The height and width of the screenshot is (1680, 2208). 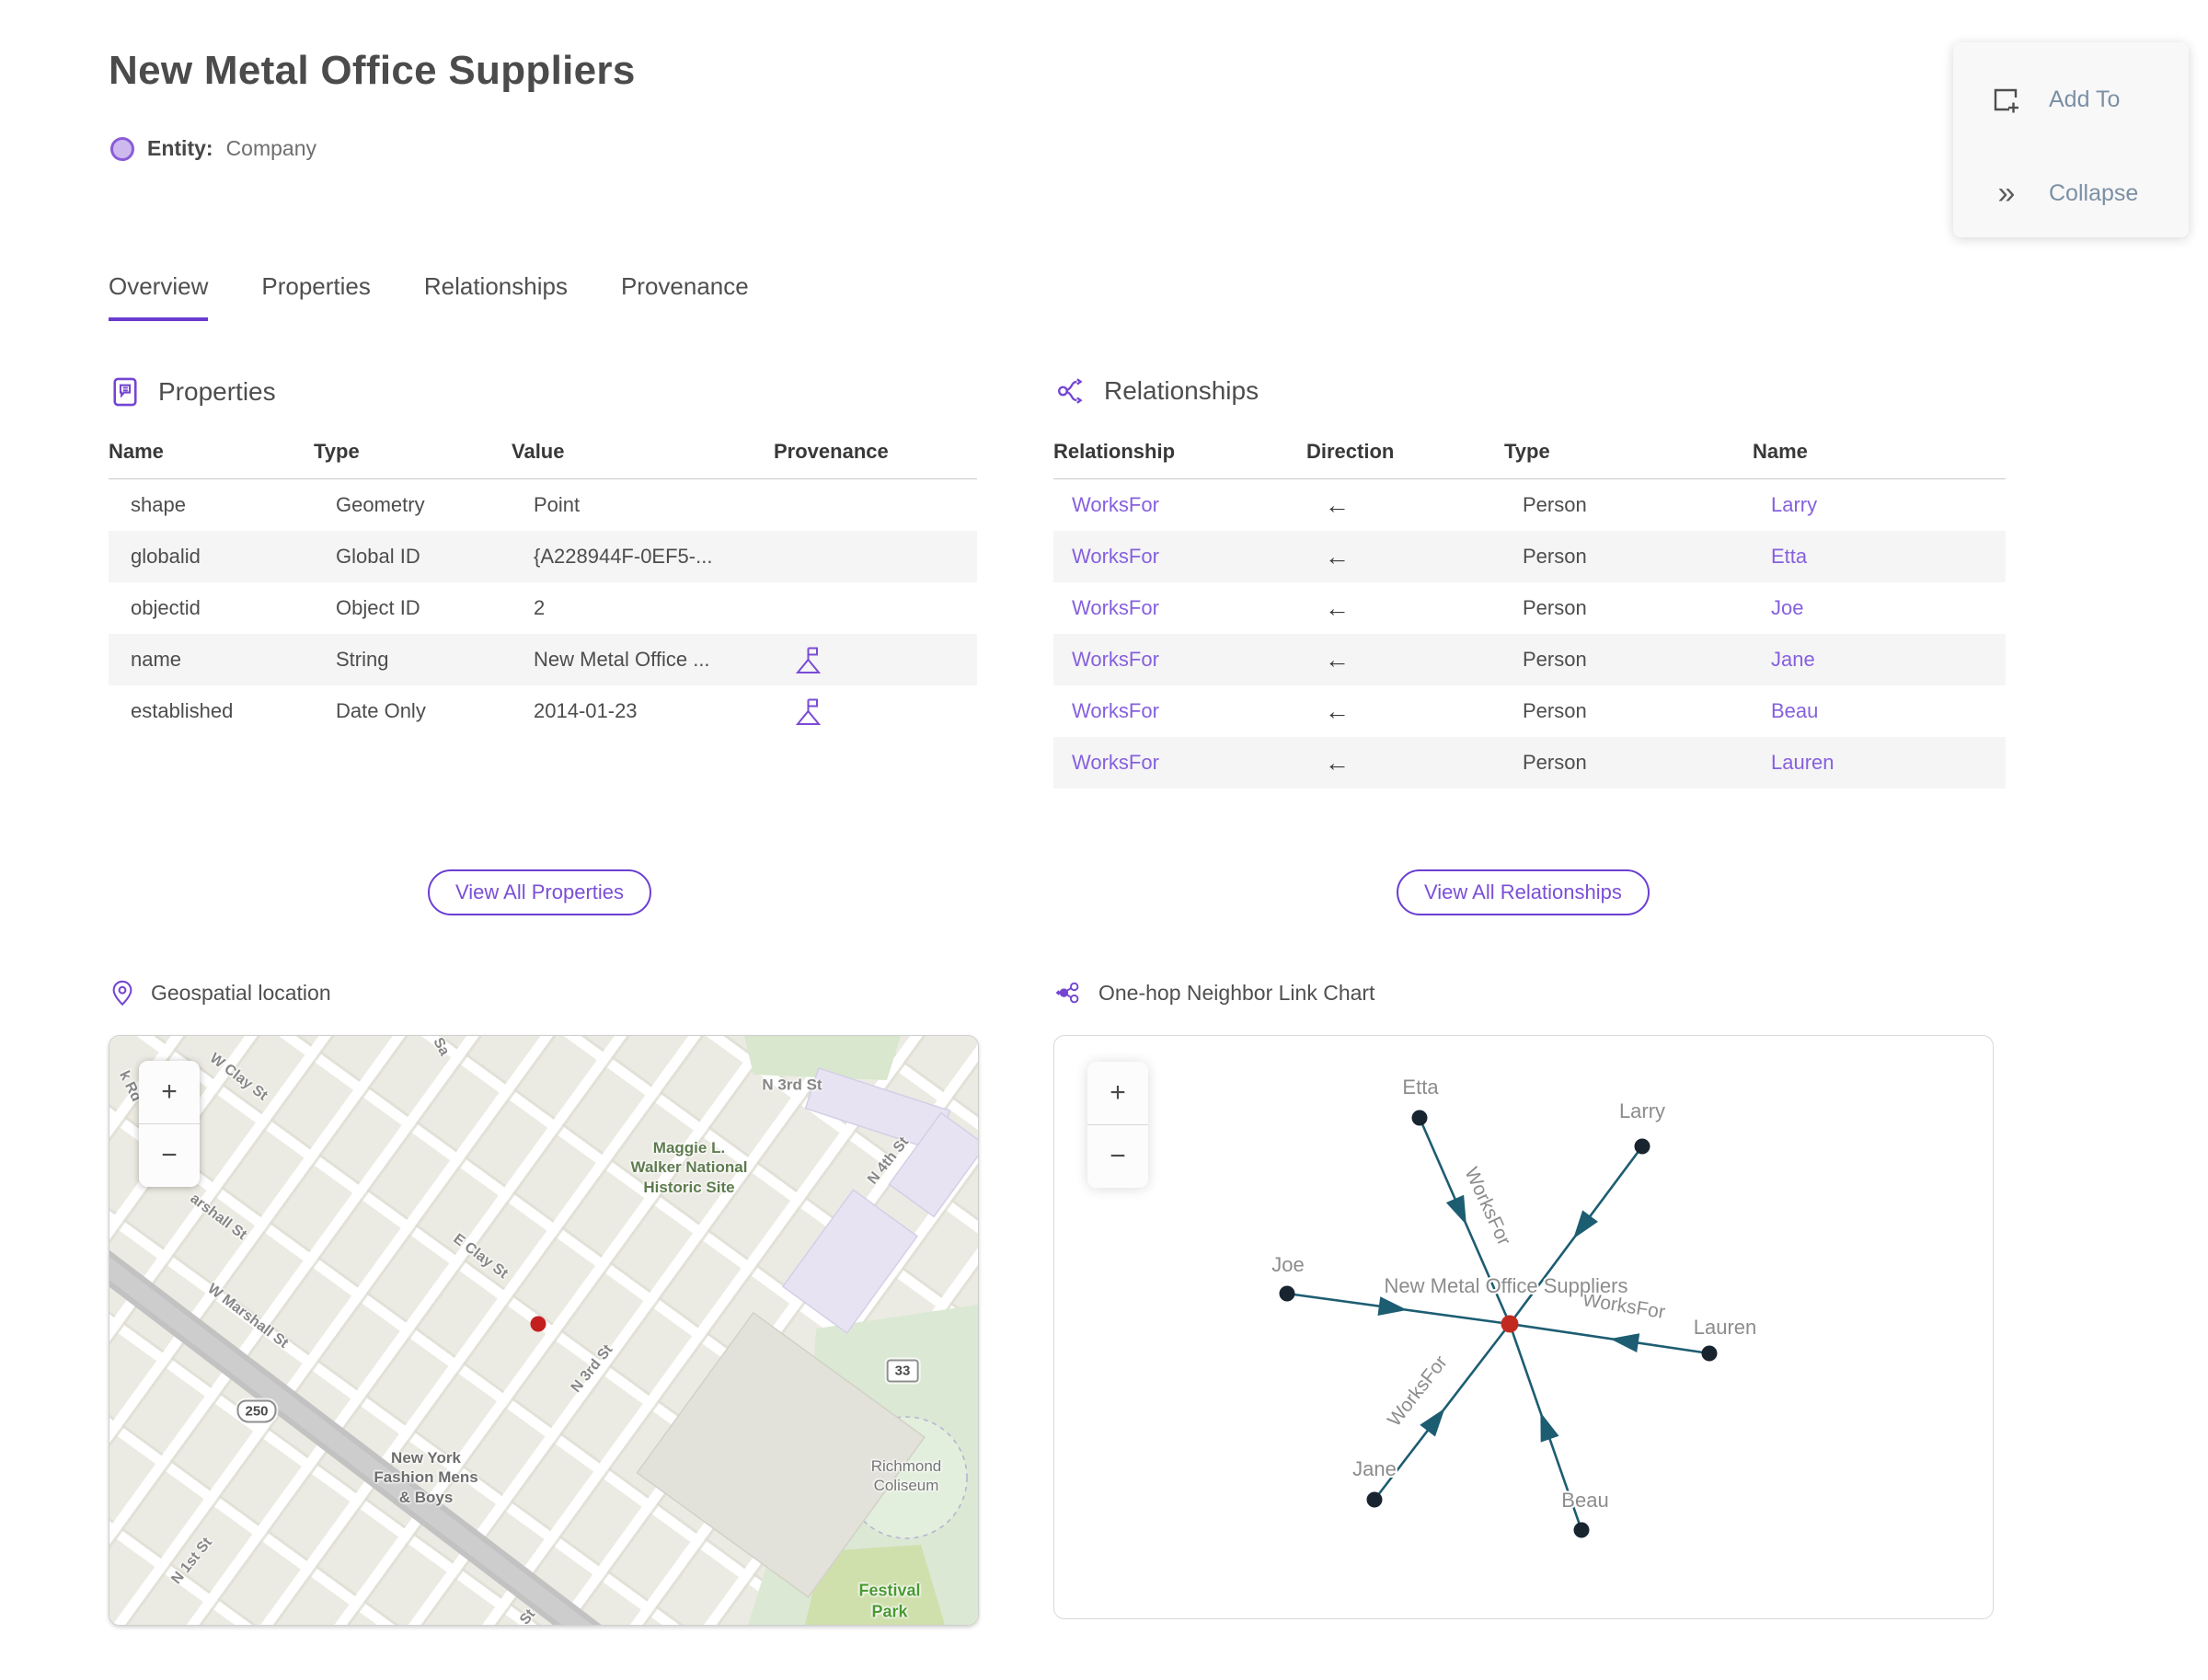 I want to click on related-entity-link: Beau, so click(x=1794, y=710).